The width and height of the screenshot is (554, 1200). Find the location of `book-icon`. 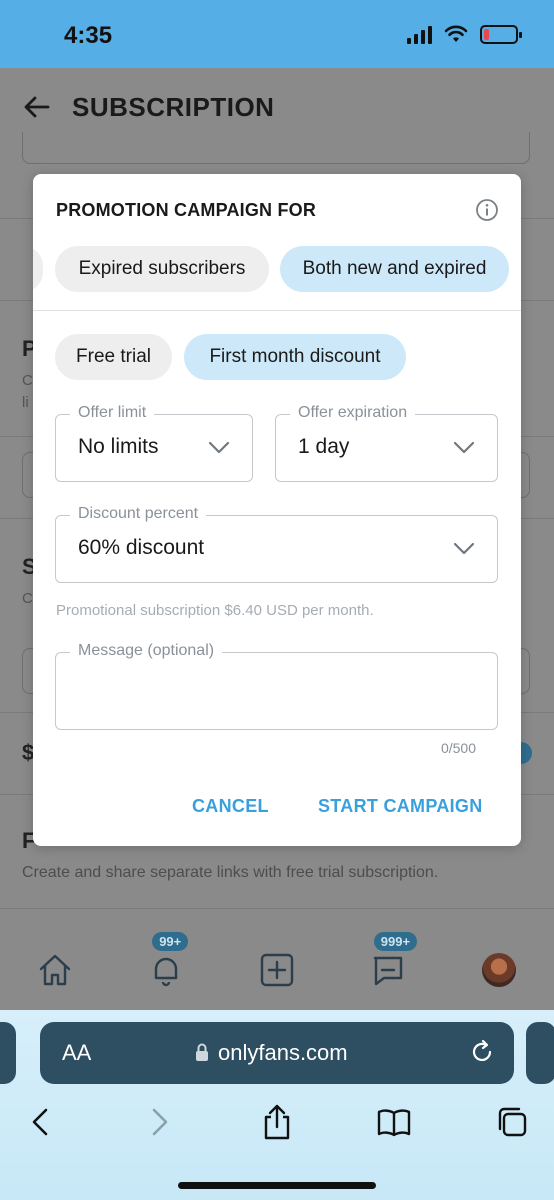

book-icon is located at coordinates (394, 1123).